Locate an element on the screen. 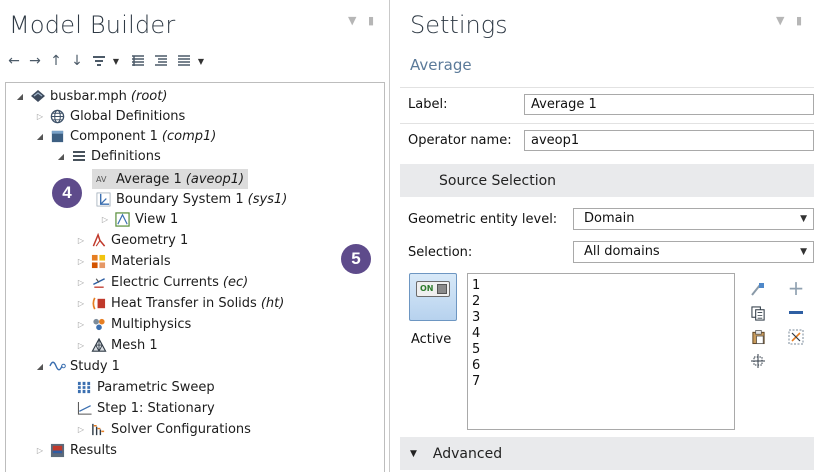 This screenshot has height=472, width=814. move-up-icon: ↑ is located at coordinates (56, 61).